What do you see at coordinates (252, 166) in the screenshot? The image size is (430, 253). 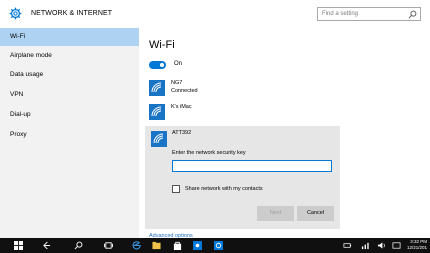 I see `security-key-input` at bounding box center [252, 166].